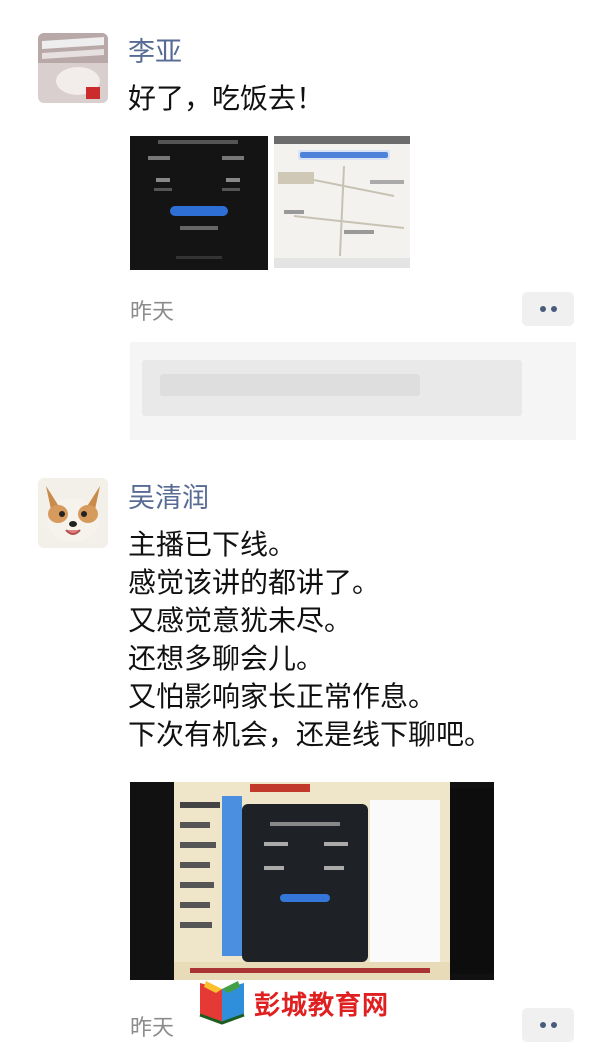 Image resolution: width=600 pixels, height=1054 pixels. Describe the element at coordinates (226, 658) in the screenshot. I see `post-text-line: 还想多聊会儿。` at that location.